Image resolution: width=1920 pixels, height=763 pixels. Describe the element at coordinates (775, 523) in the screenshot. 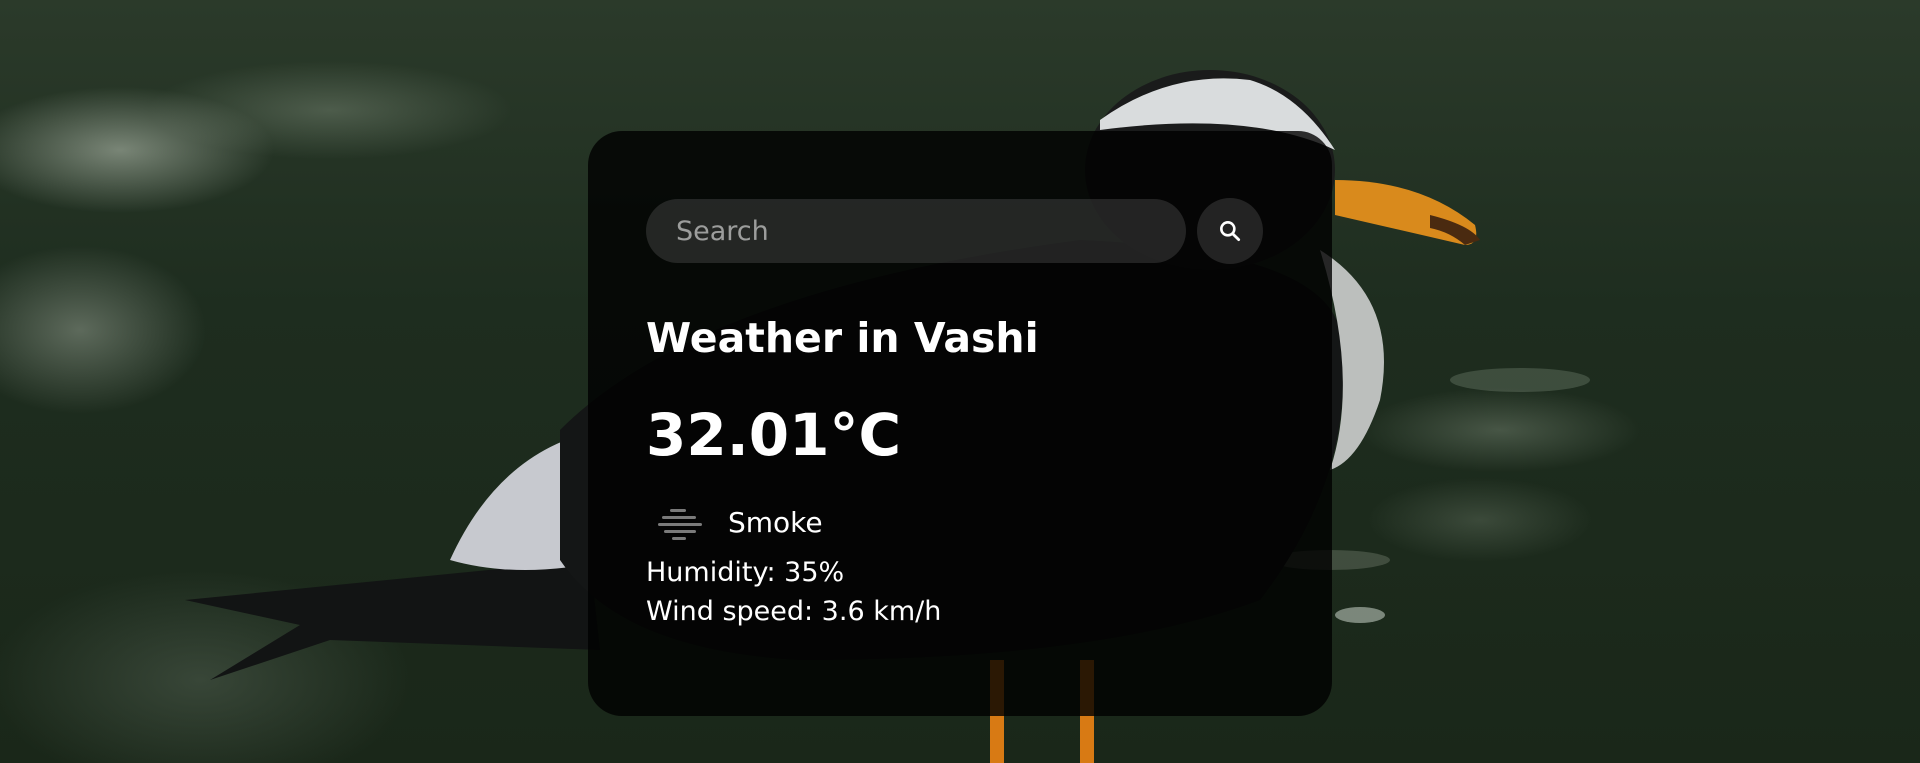

I see `condition-description: Smoke` at that location.